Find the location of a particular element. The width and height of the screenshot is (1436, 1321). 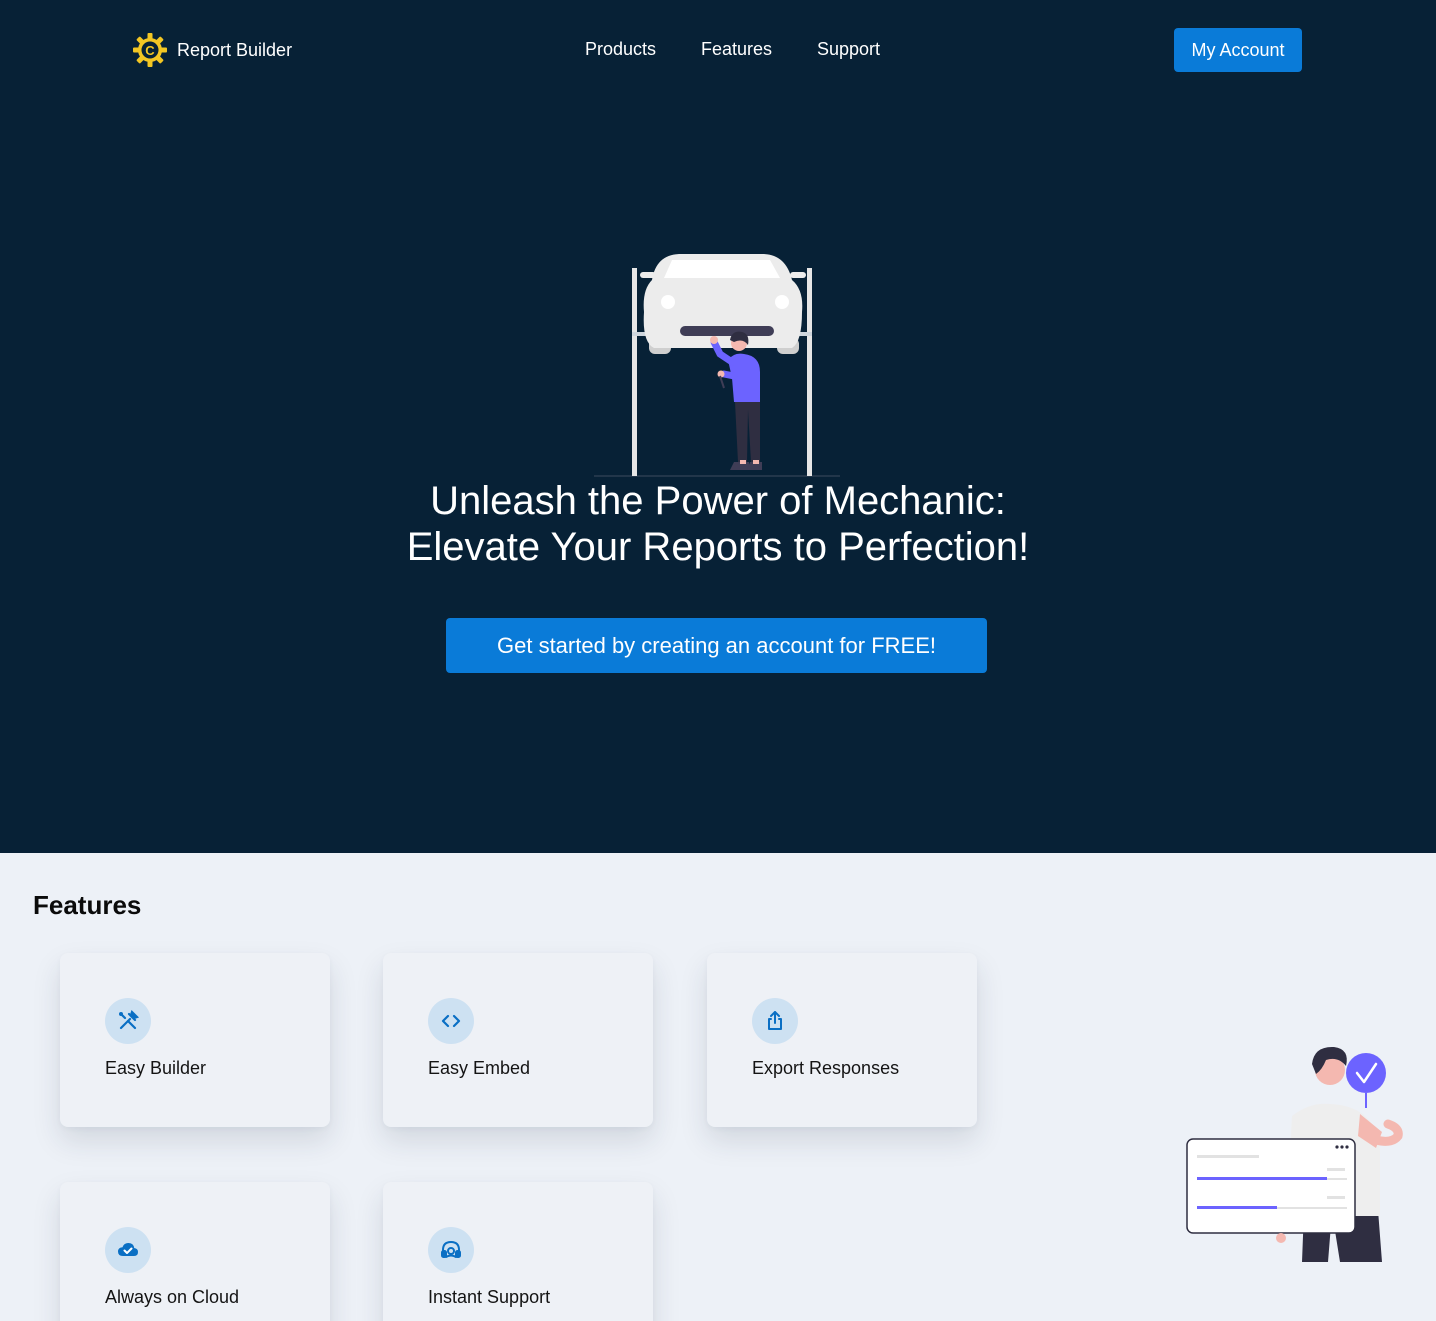

hero-title-line-2: Elevate Your Reports to Perfection! is located at coordinates (718, 547).